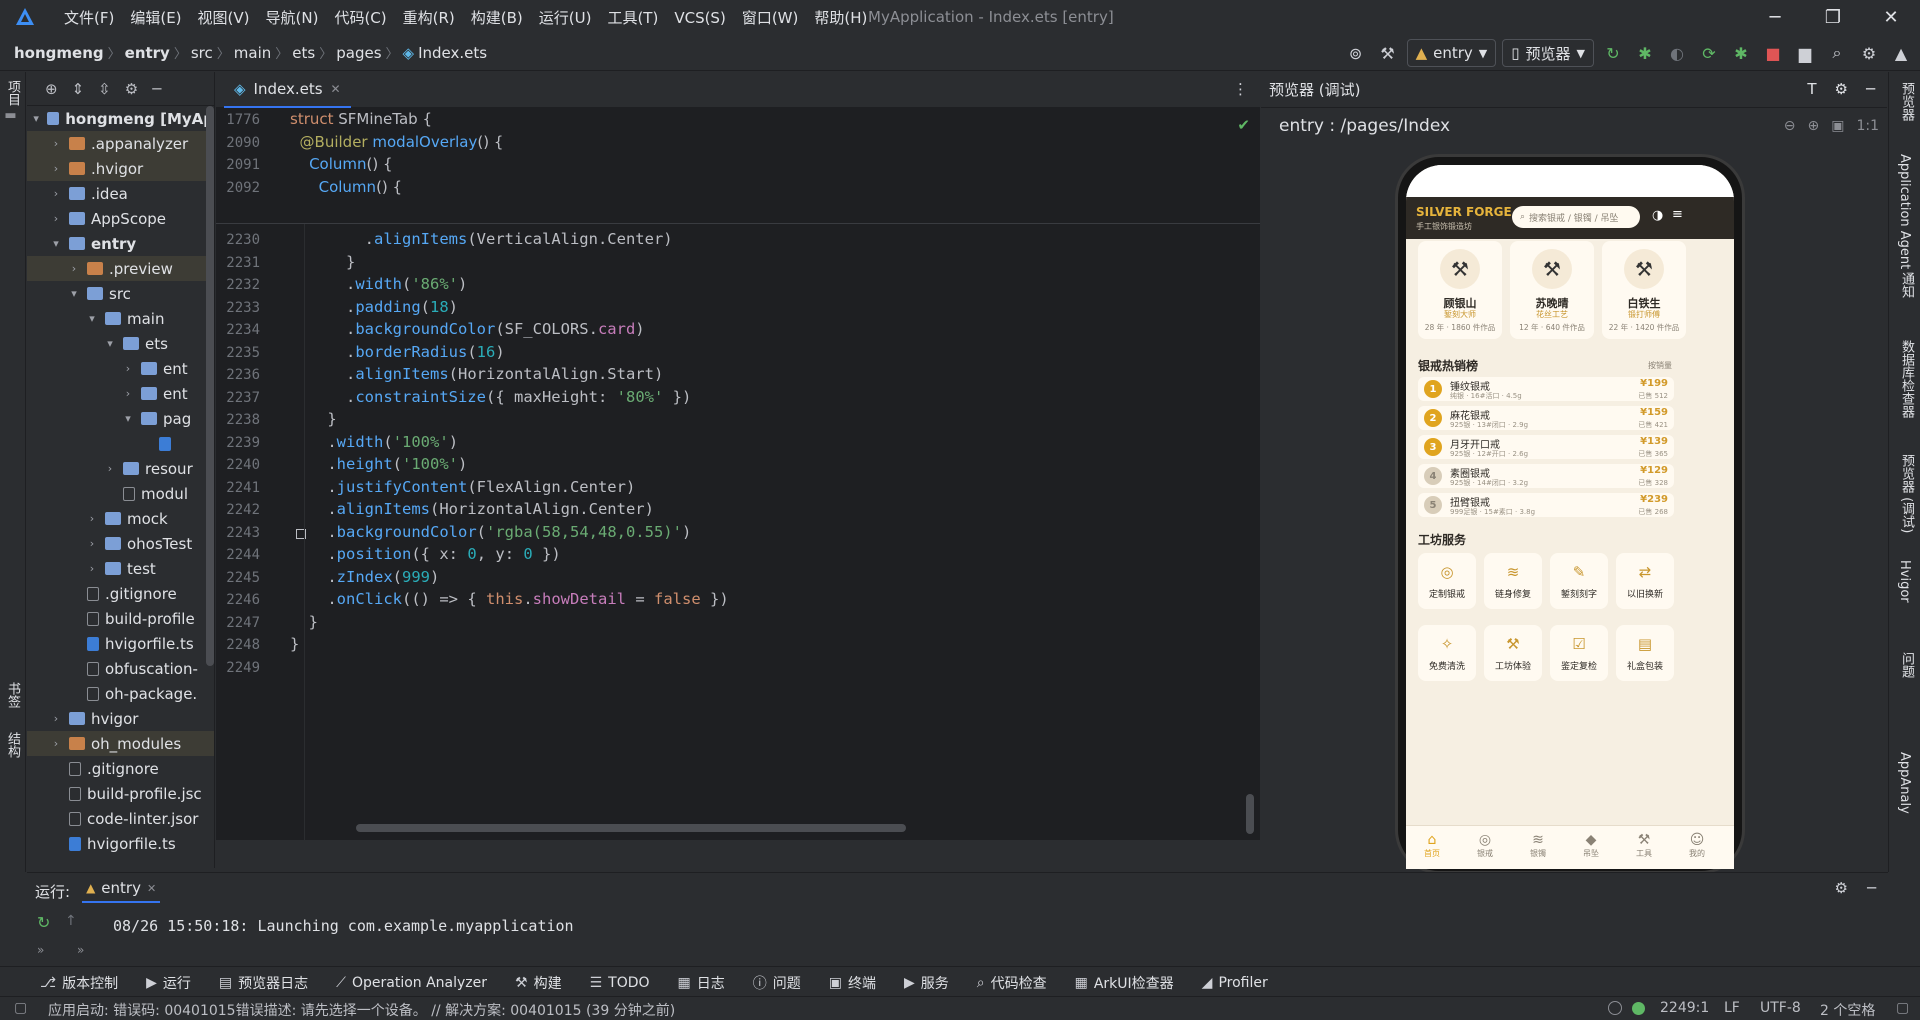  I want to click on tree-item: ▾ main, so click(120, 318).